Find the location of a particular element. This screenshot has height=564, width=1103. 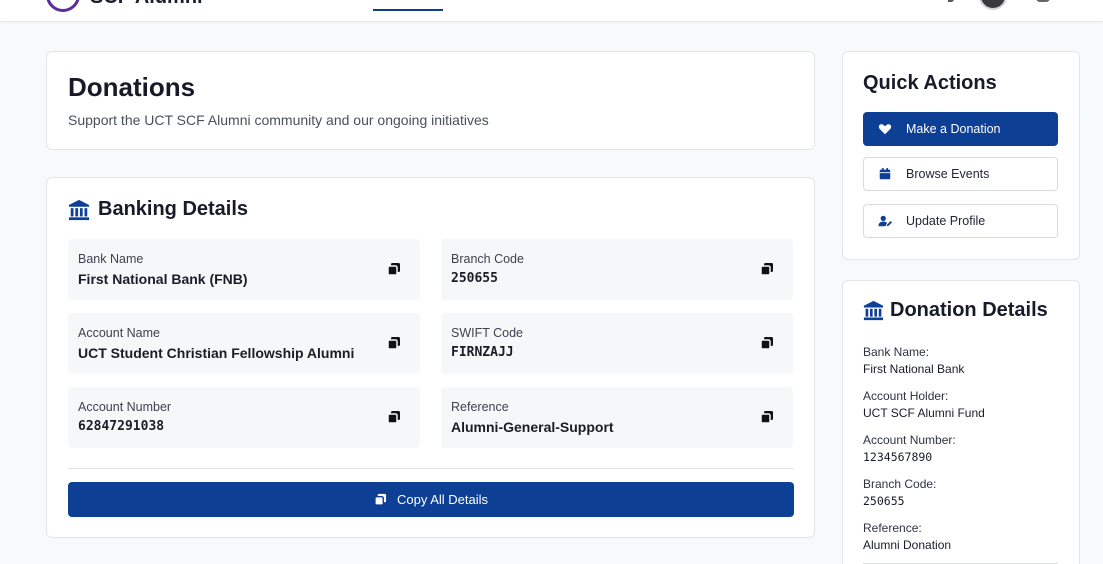

branch-code-field: Branch Code 250655 is located at coordinates (617, 269).